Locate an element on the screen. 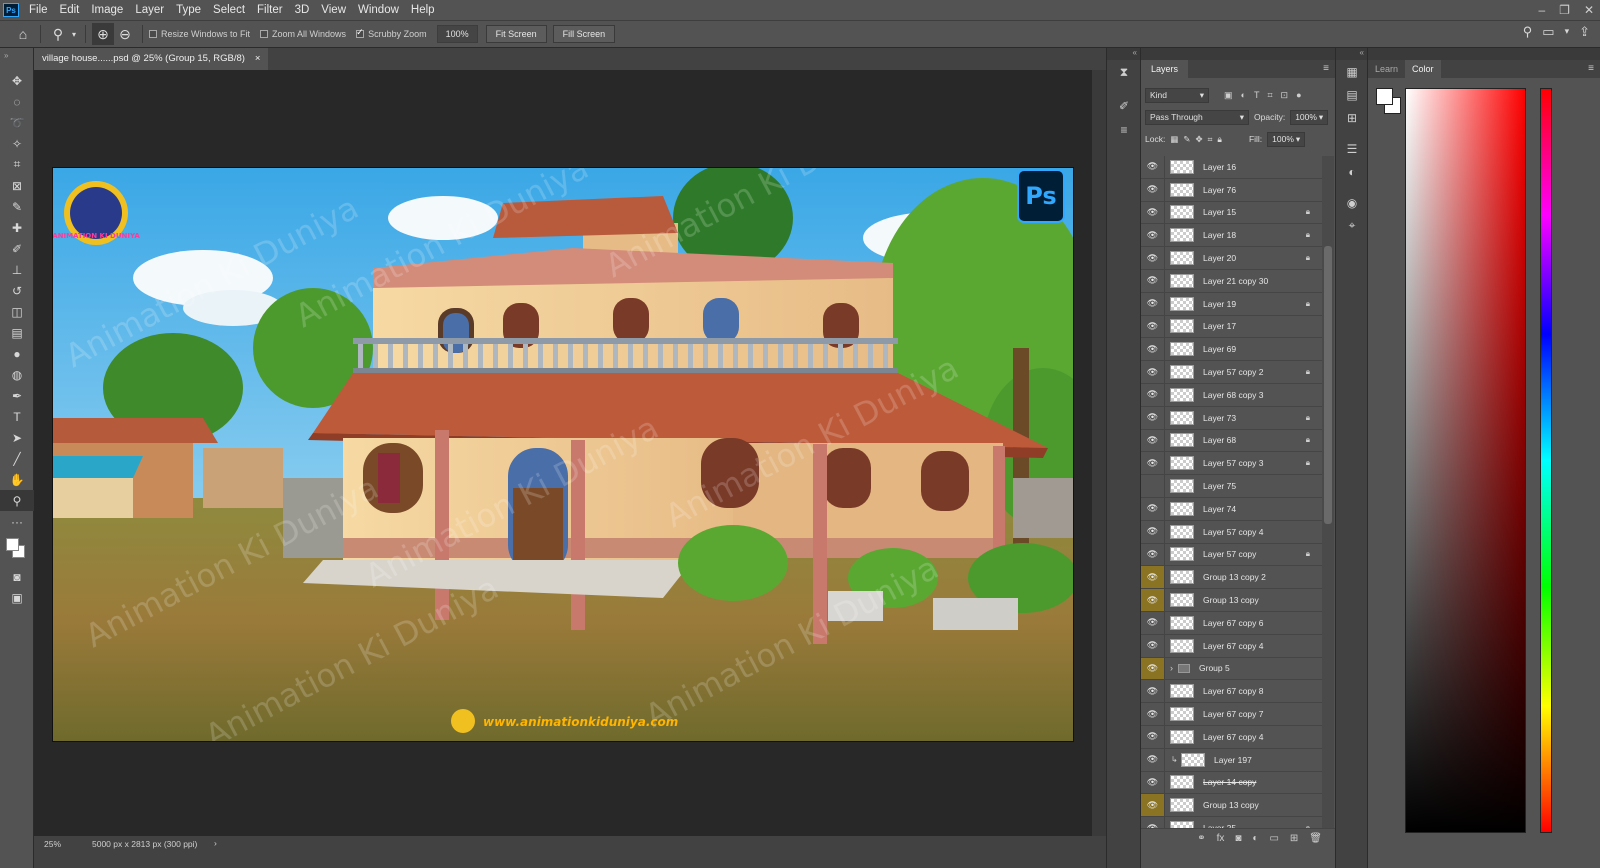 The width and height of the screenshot is (1600, 868). adjustment-filter-icon: ◐ is located at coordinates (1243, 95).